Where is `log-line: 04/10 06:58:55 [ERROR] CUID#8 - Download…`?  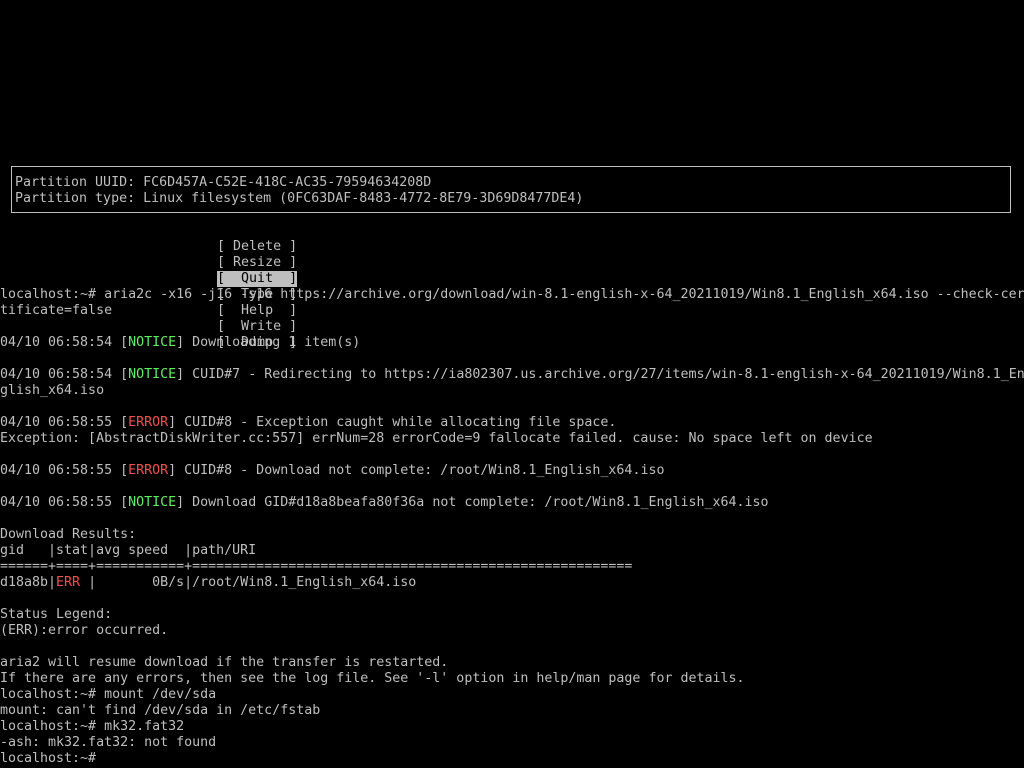 log-line: 04/10 06:58:55 [ERROR] CUID#8 - Download… is located at coordinates (512, 471).